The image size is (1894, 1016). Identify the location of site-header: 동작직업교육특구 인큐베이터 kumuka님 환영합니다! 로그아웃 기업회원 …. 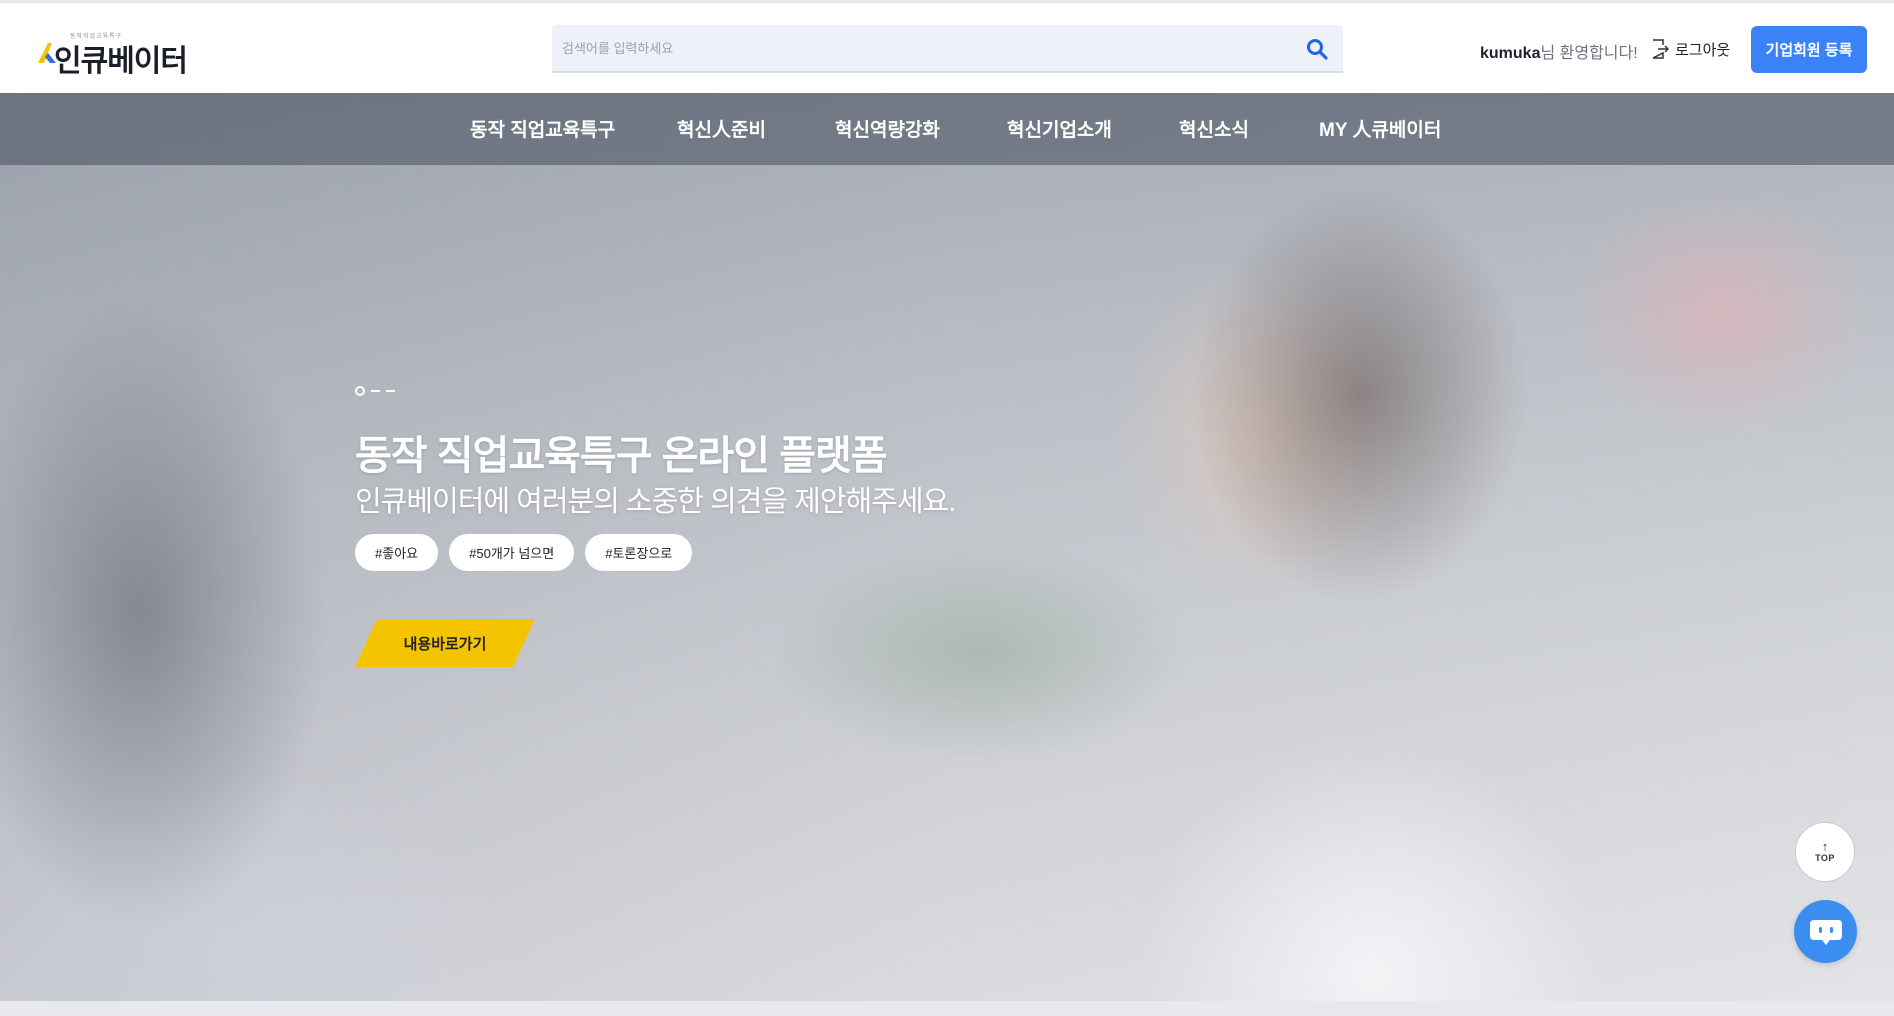
(947, 46).